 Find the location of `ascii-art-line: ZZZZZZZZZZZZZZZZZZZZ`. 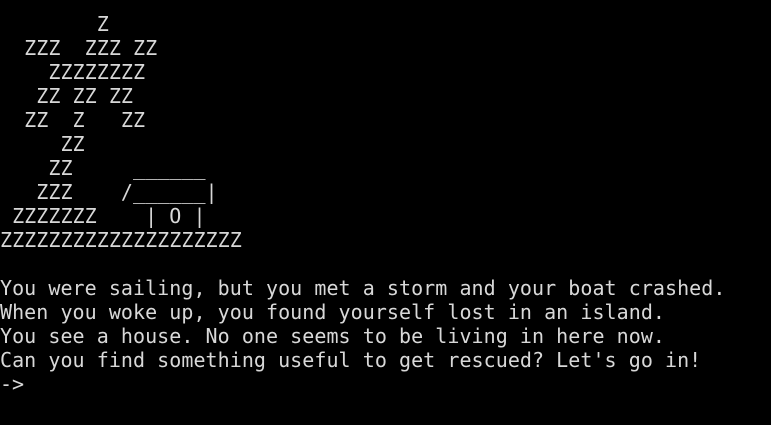

ascii-art-line: ZZZZZZZZZZZZZZZZZZZZ is located at coordinates (121, 240).